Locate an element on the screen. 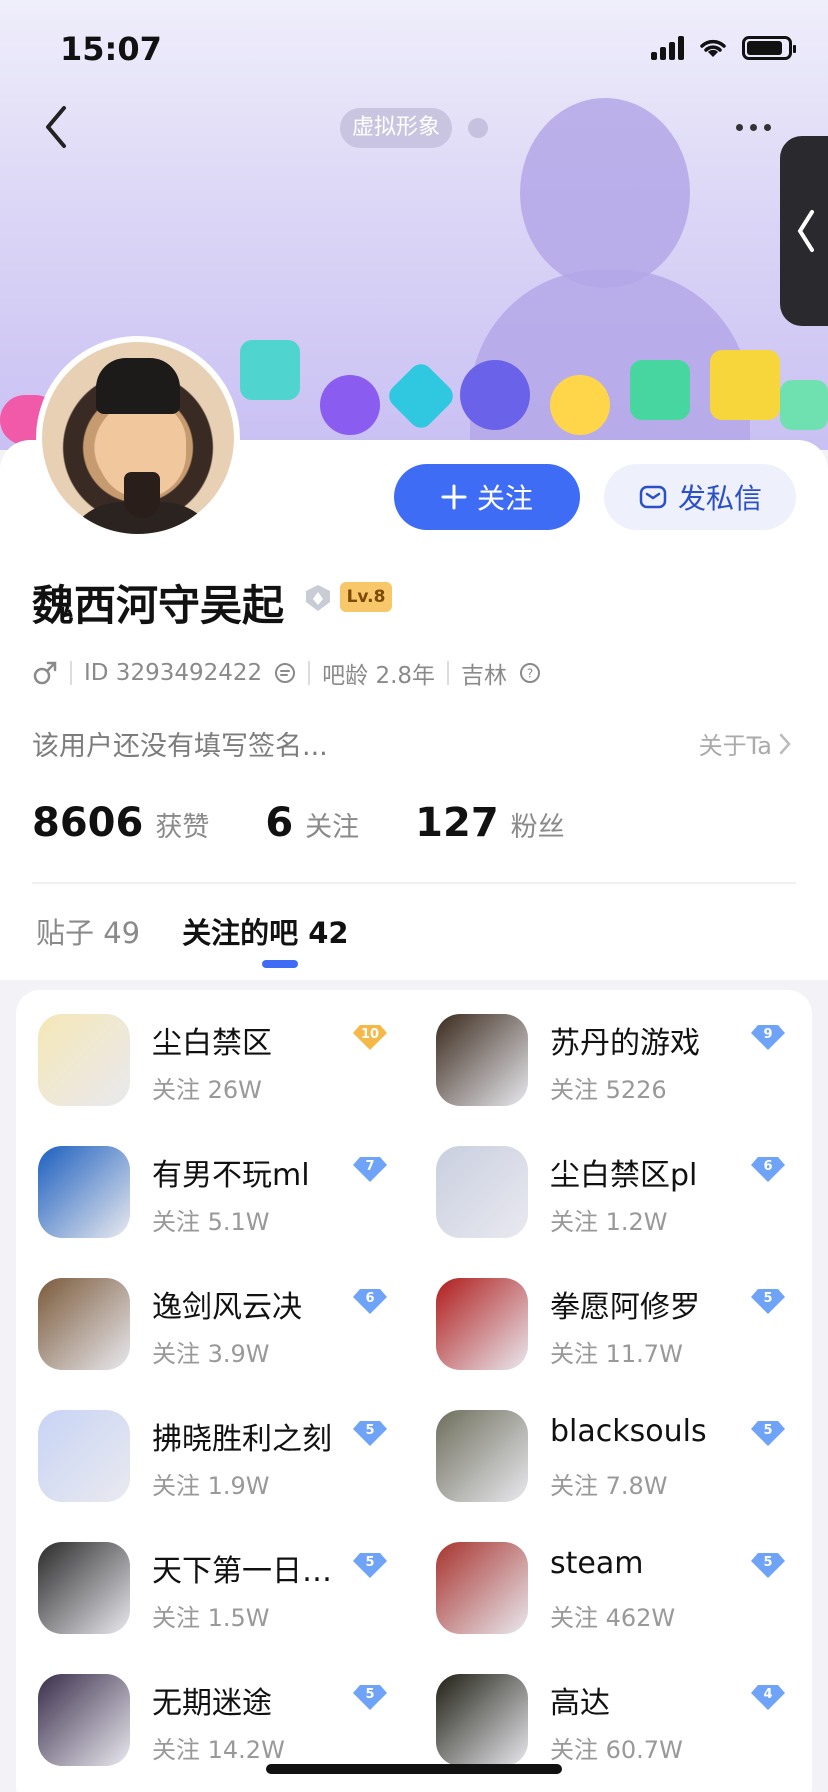 This screenshot has width=828, height=1792. forum-level-badge: 4 is located at coordinates (768, 1697).